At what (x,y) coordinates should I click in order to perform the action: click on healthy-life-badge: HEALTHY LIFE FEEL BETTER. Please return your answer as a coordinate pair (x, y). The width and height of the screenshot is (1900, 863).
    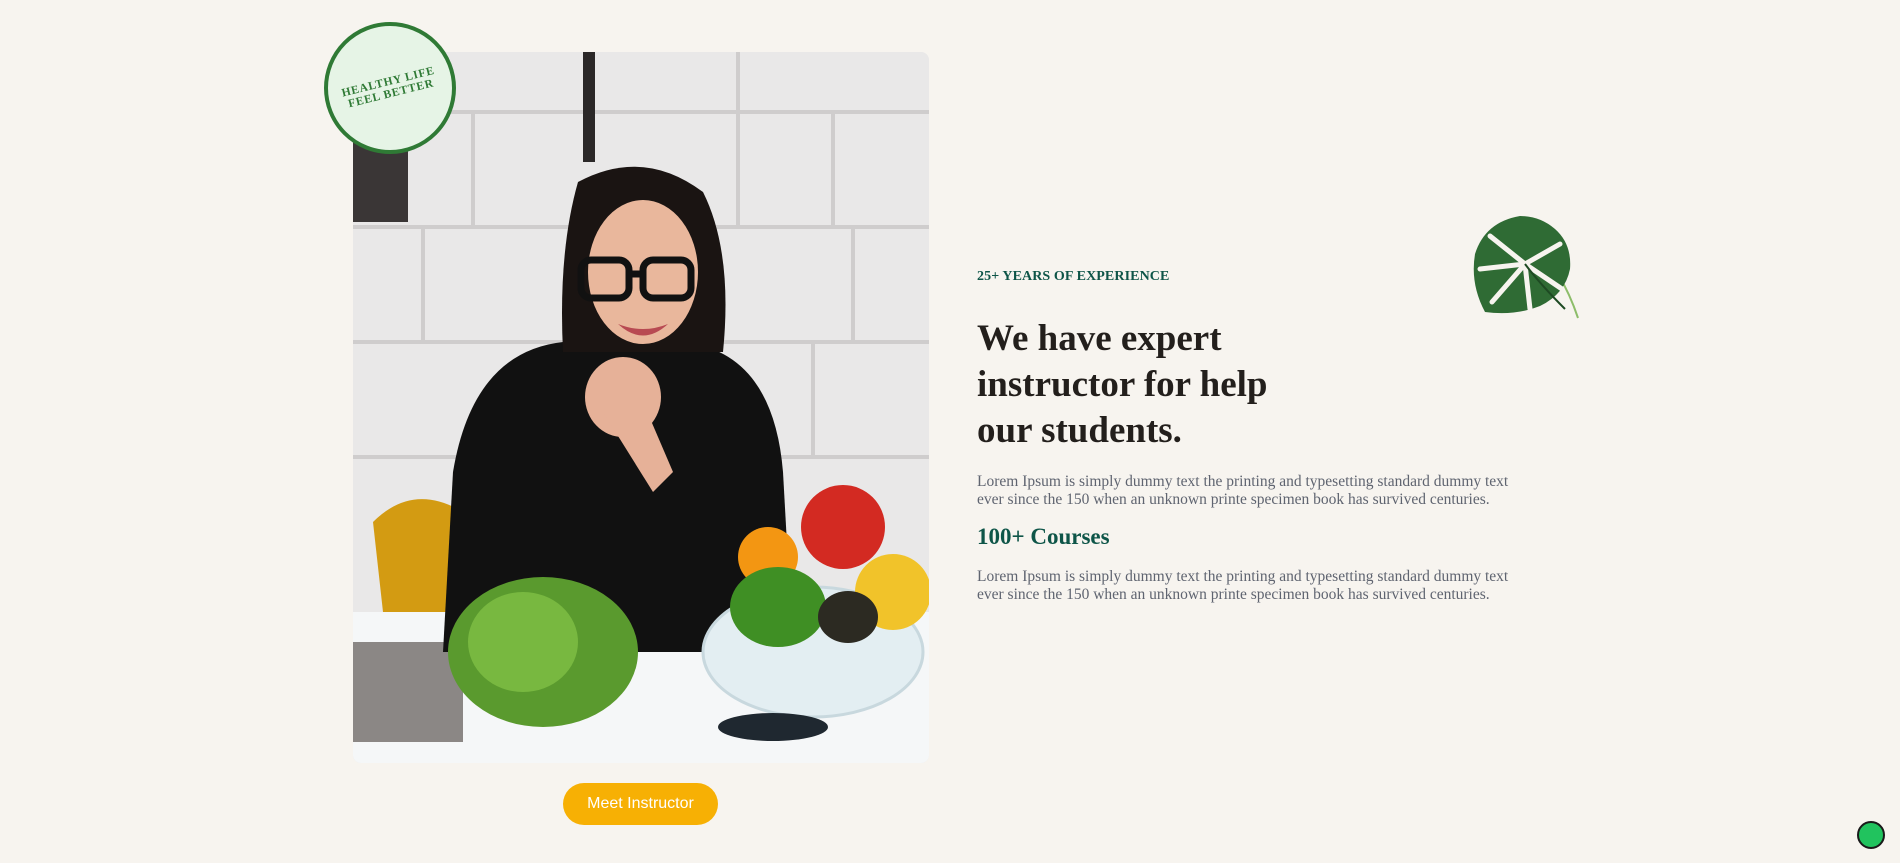
    Looking at the image, I should click on (390, 88).